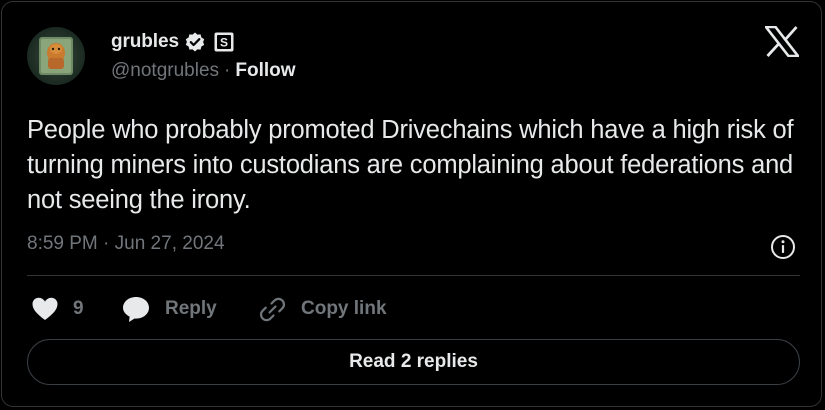 The width and height of the screenshot is (825, 410). I want to click on x-logo-icon, so click(782, 41).